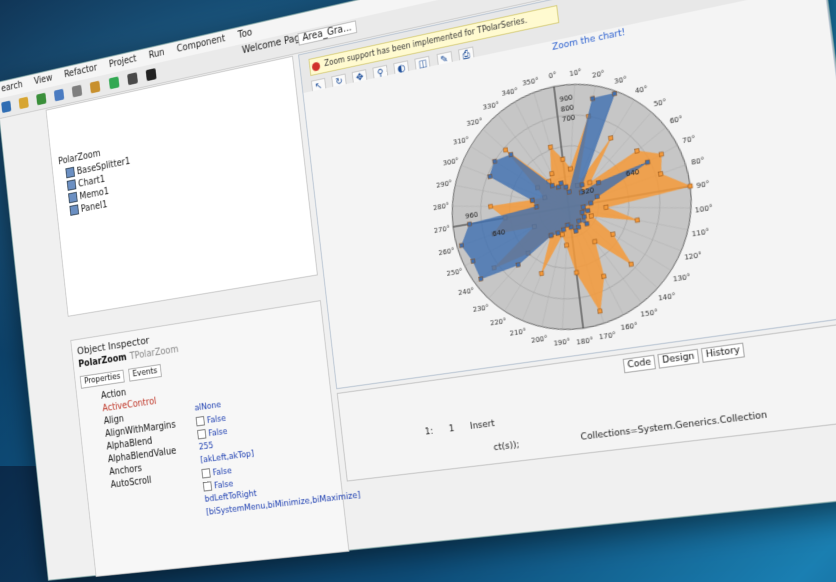 This screenshot has height=582, width=836. What do you see at coordinates (517, 332) in the screenshot?
I see `angle-label: 210°` at bounding box center [517, 332].